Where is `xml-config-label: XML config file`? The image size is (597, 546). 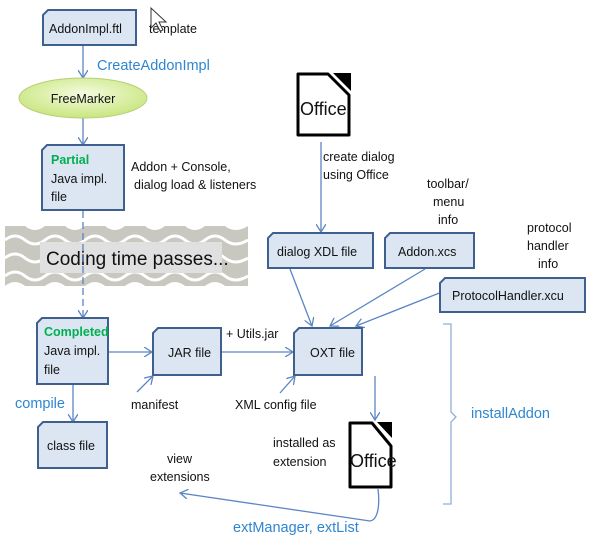 xml-config-label: XML config file is located at coordinates (276, 405).